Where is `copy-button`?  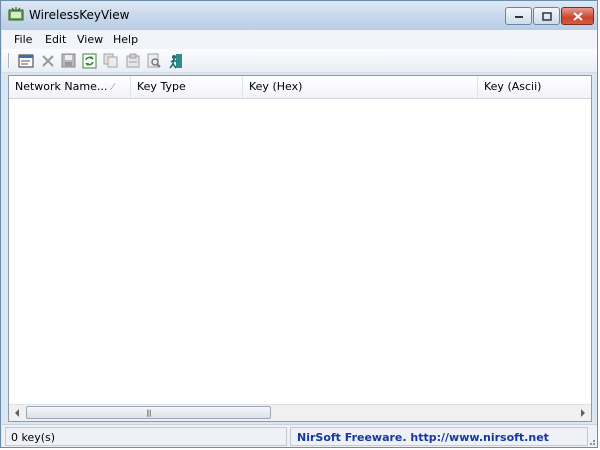
copy-button is located at coordinates (110, 60).